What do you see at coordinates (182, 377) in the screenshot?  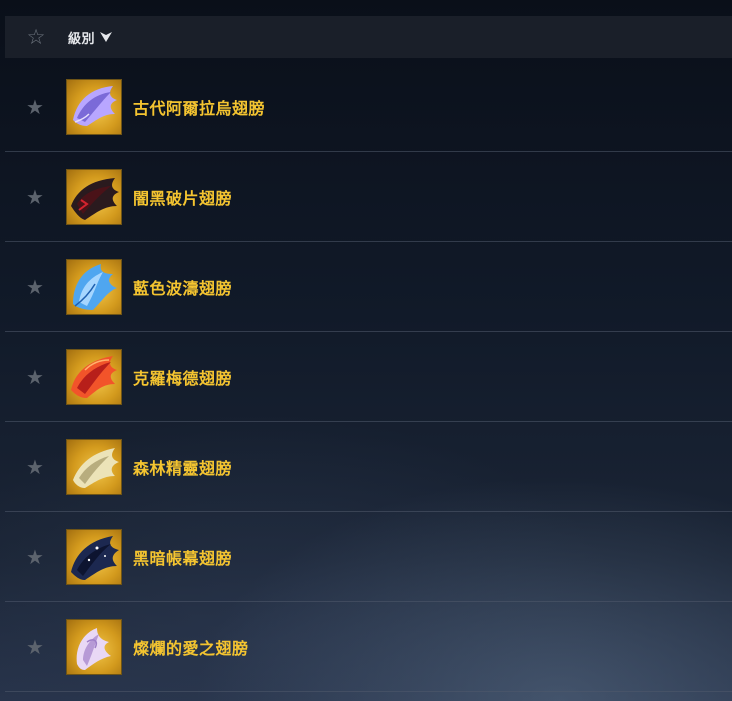 I see `item-name: 克羅梅德翅膀` at bounding box center [182, 377].